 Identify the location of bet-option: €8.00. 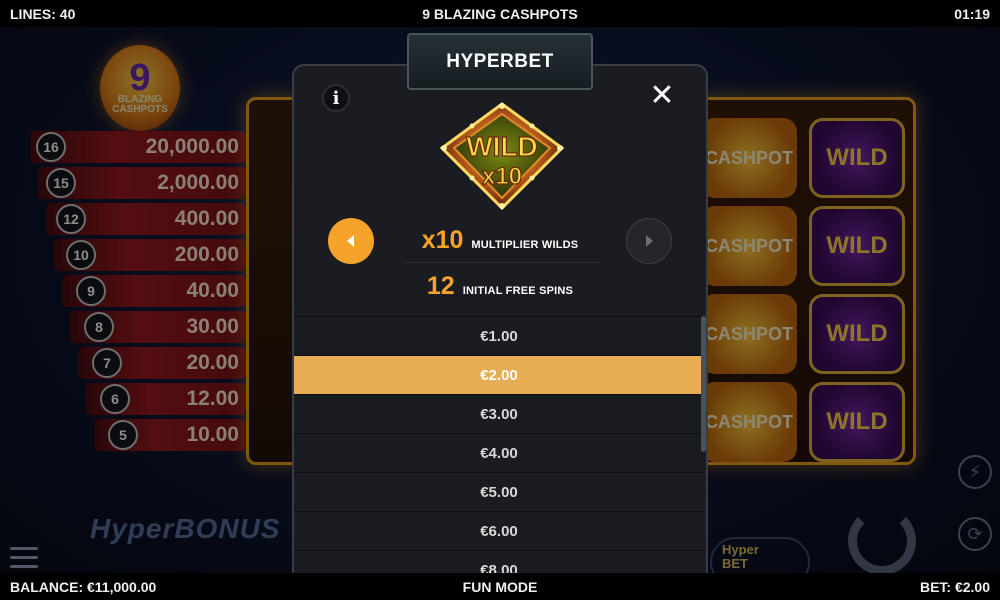
(499, 561).